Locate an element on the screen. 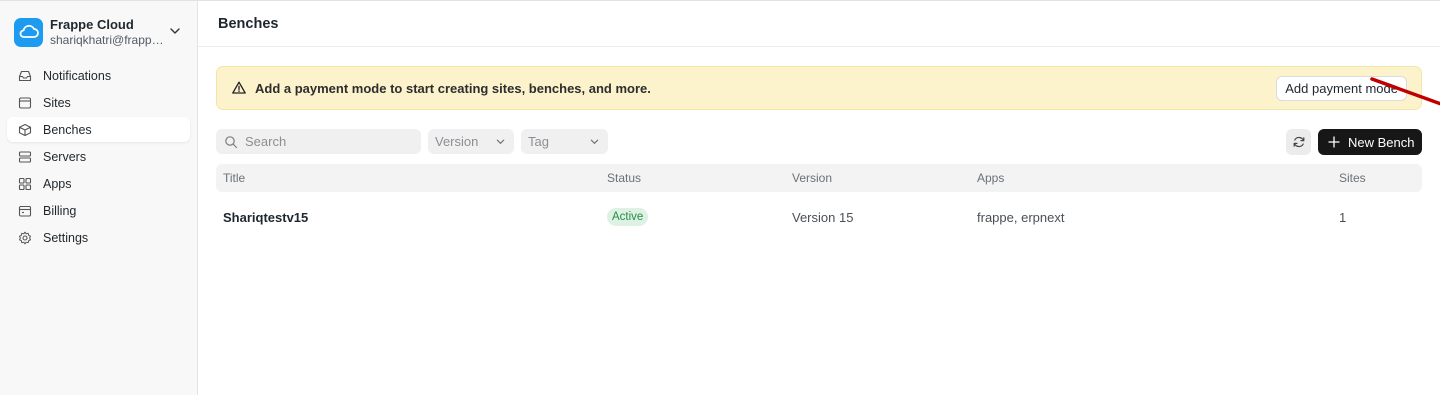 The height and width of the screenshot is (395, 1440). grid-icon is located at coordinates (25, 184).